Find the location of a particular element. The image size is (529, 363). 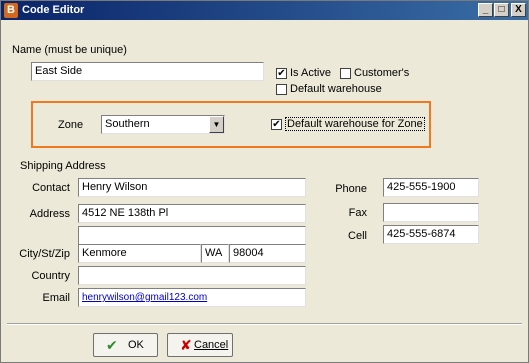

cell-label: Cell is located at coordinates (357, 236).